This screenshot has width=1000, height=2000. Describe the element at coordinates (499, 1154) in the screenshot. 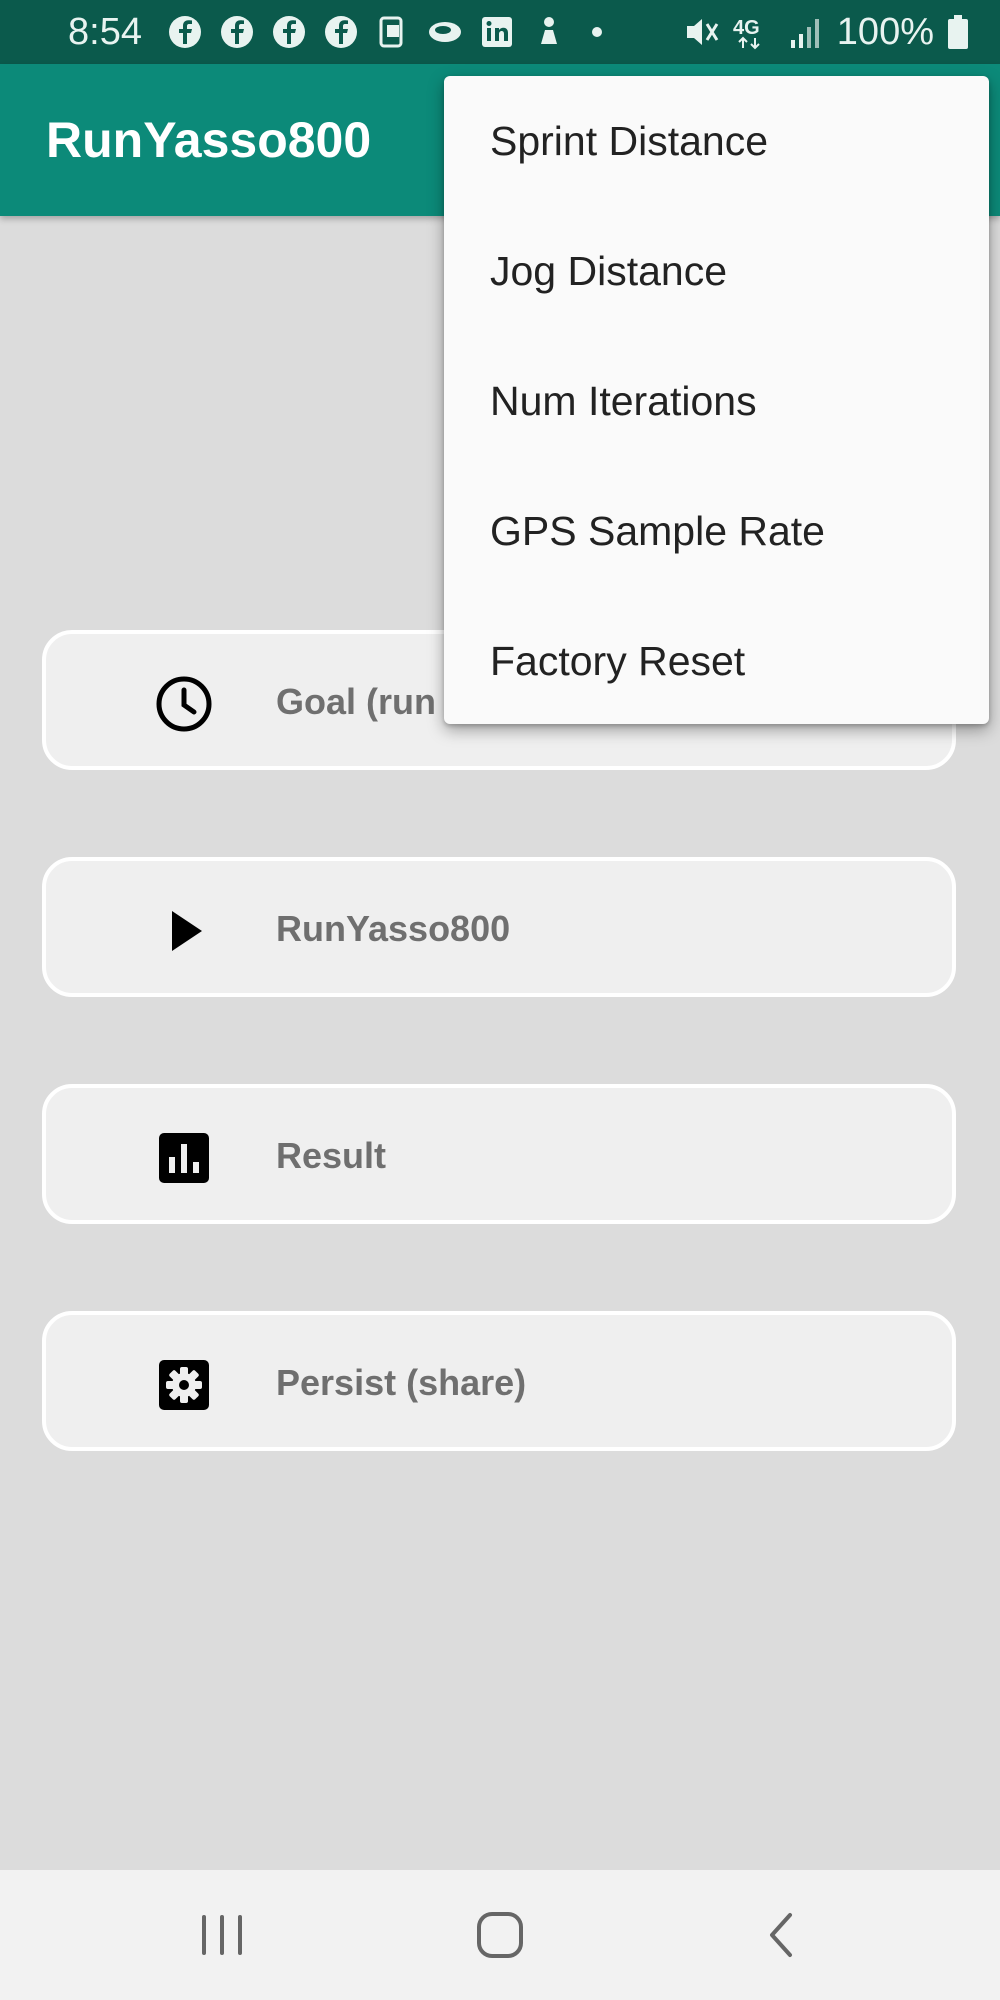

I see `result-card: Result` at that location.